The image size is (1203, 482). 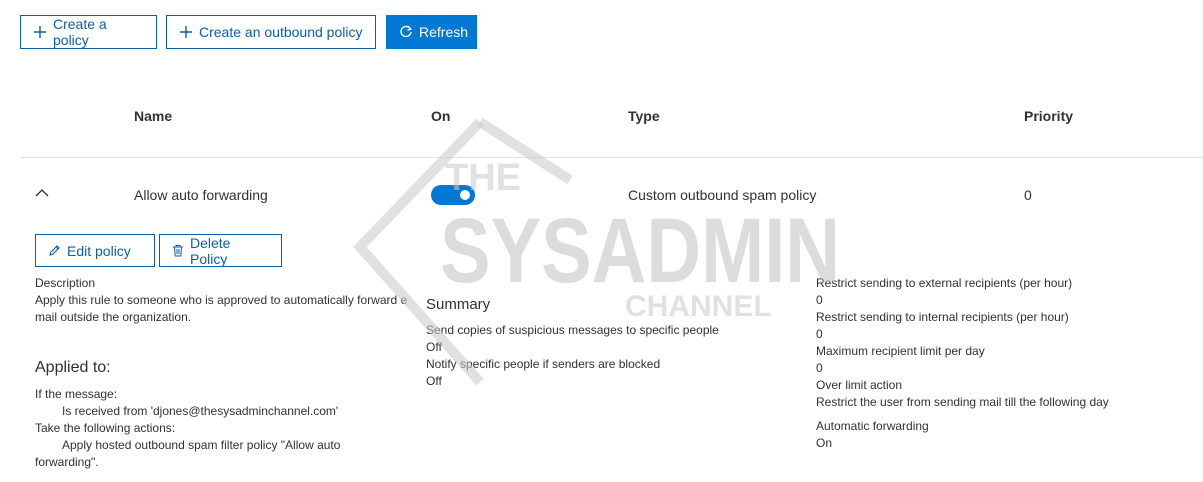 I want to click on policy-name: Allow auto forwarding, so click(x=201, y=195).